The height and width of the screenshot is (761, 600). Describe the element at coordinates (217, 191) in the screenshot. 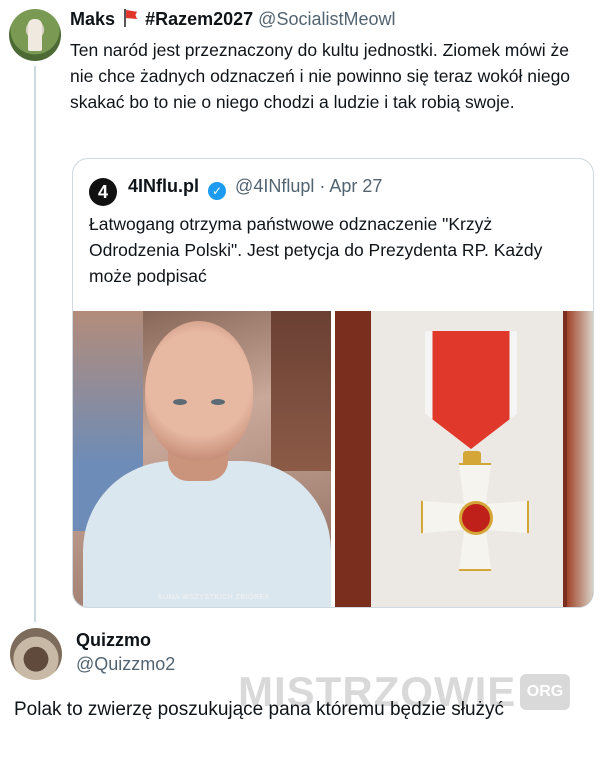

I see `verified-badge-icon: ✓` at that location.